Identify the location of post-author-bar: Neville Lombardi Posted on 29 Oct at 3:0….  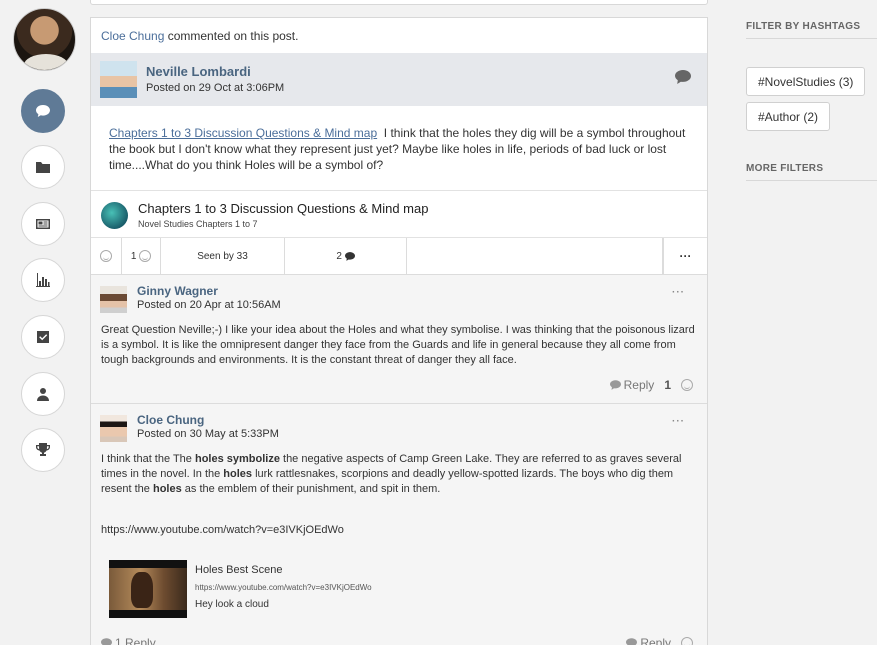
(399, 79).